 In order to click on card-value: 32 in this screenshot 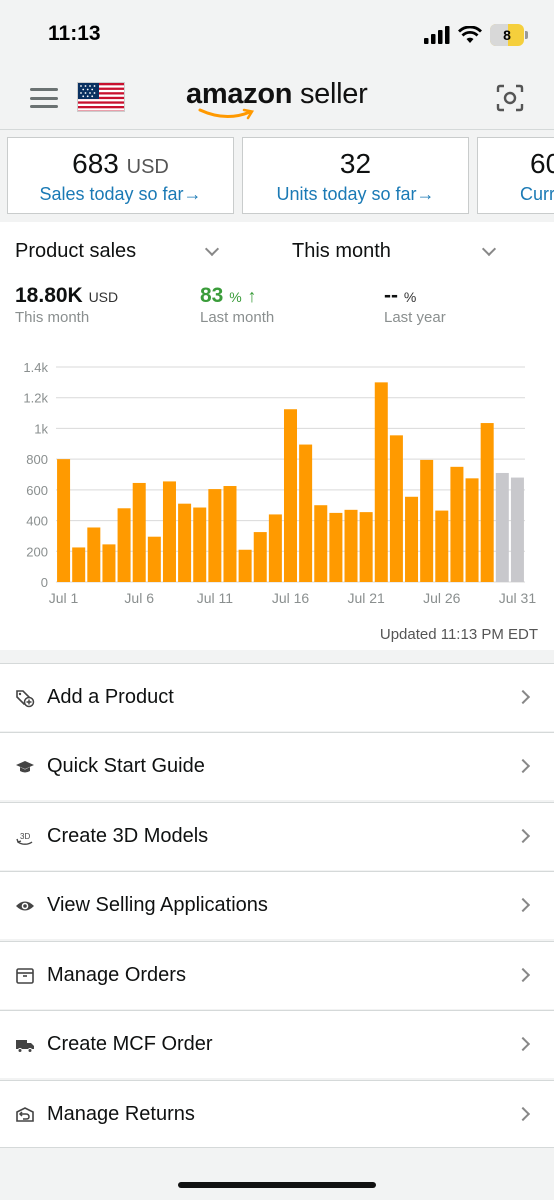, I will do `click(355, 163)`.